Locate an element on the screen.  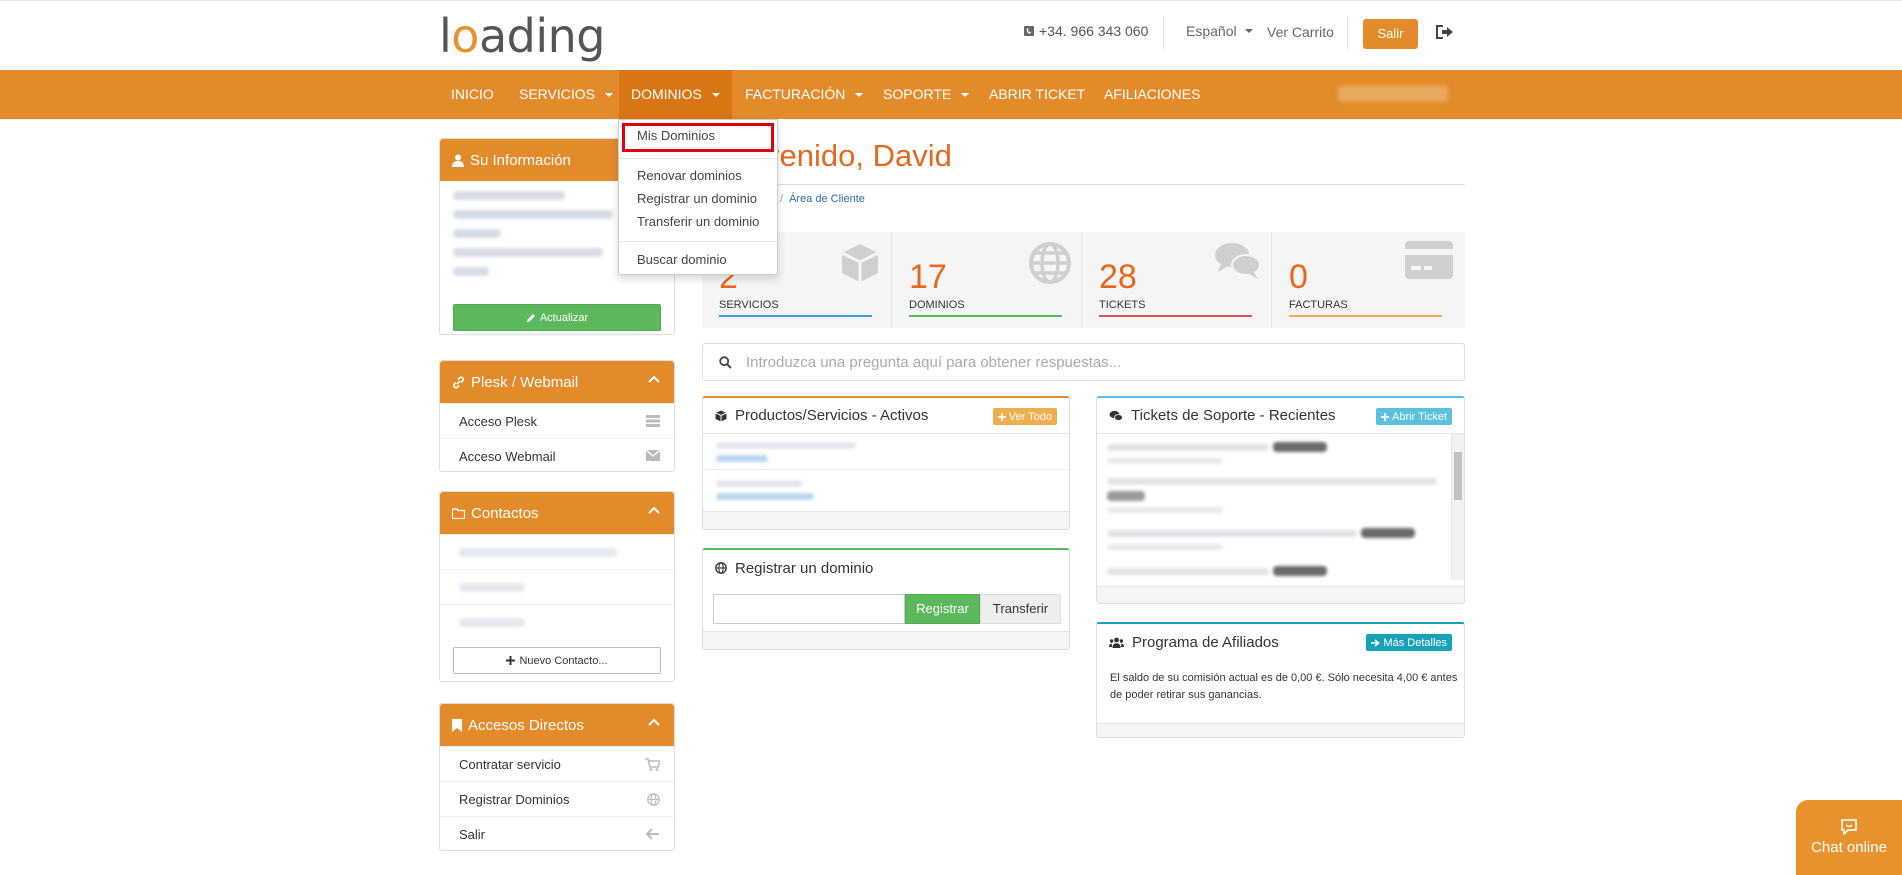
nav-label: SOPORTE is located at coordinates (917, 94).